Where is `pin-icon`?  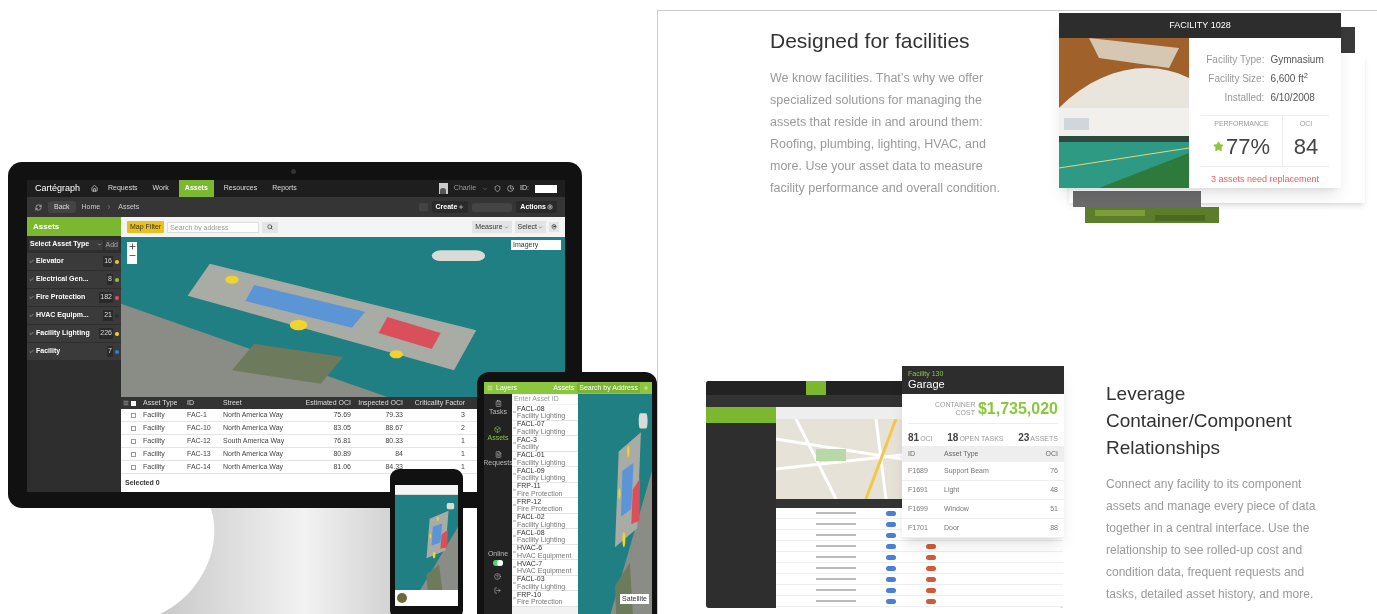
pin-icon is located at coordinates (554, 227).